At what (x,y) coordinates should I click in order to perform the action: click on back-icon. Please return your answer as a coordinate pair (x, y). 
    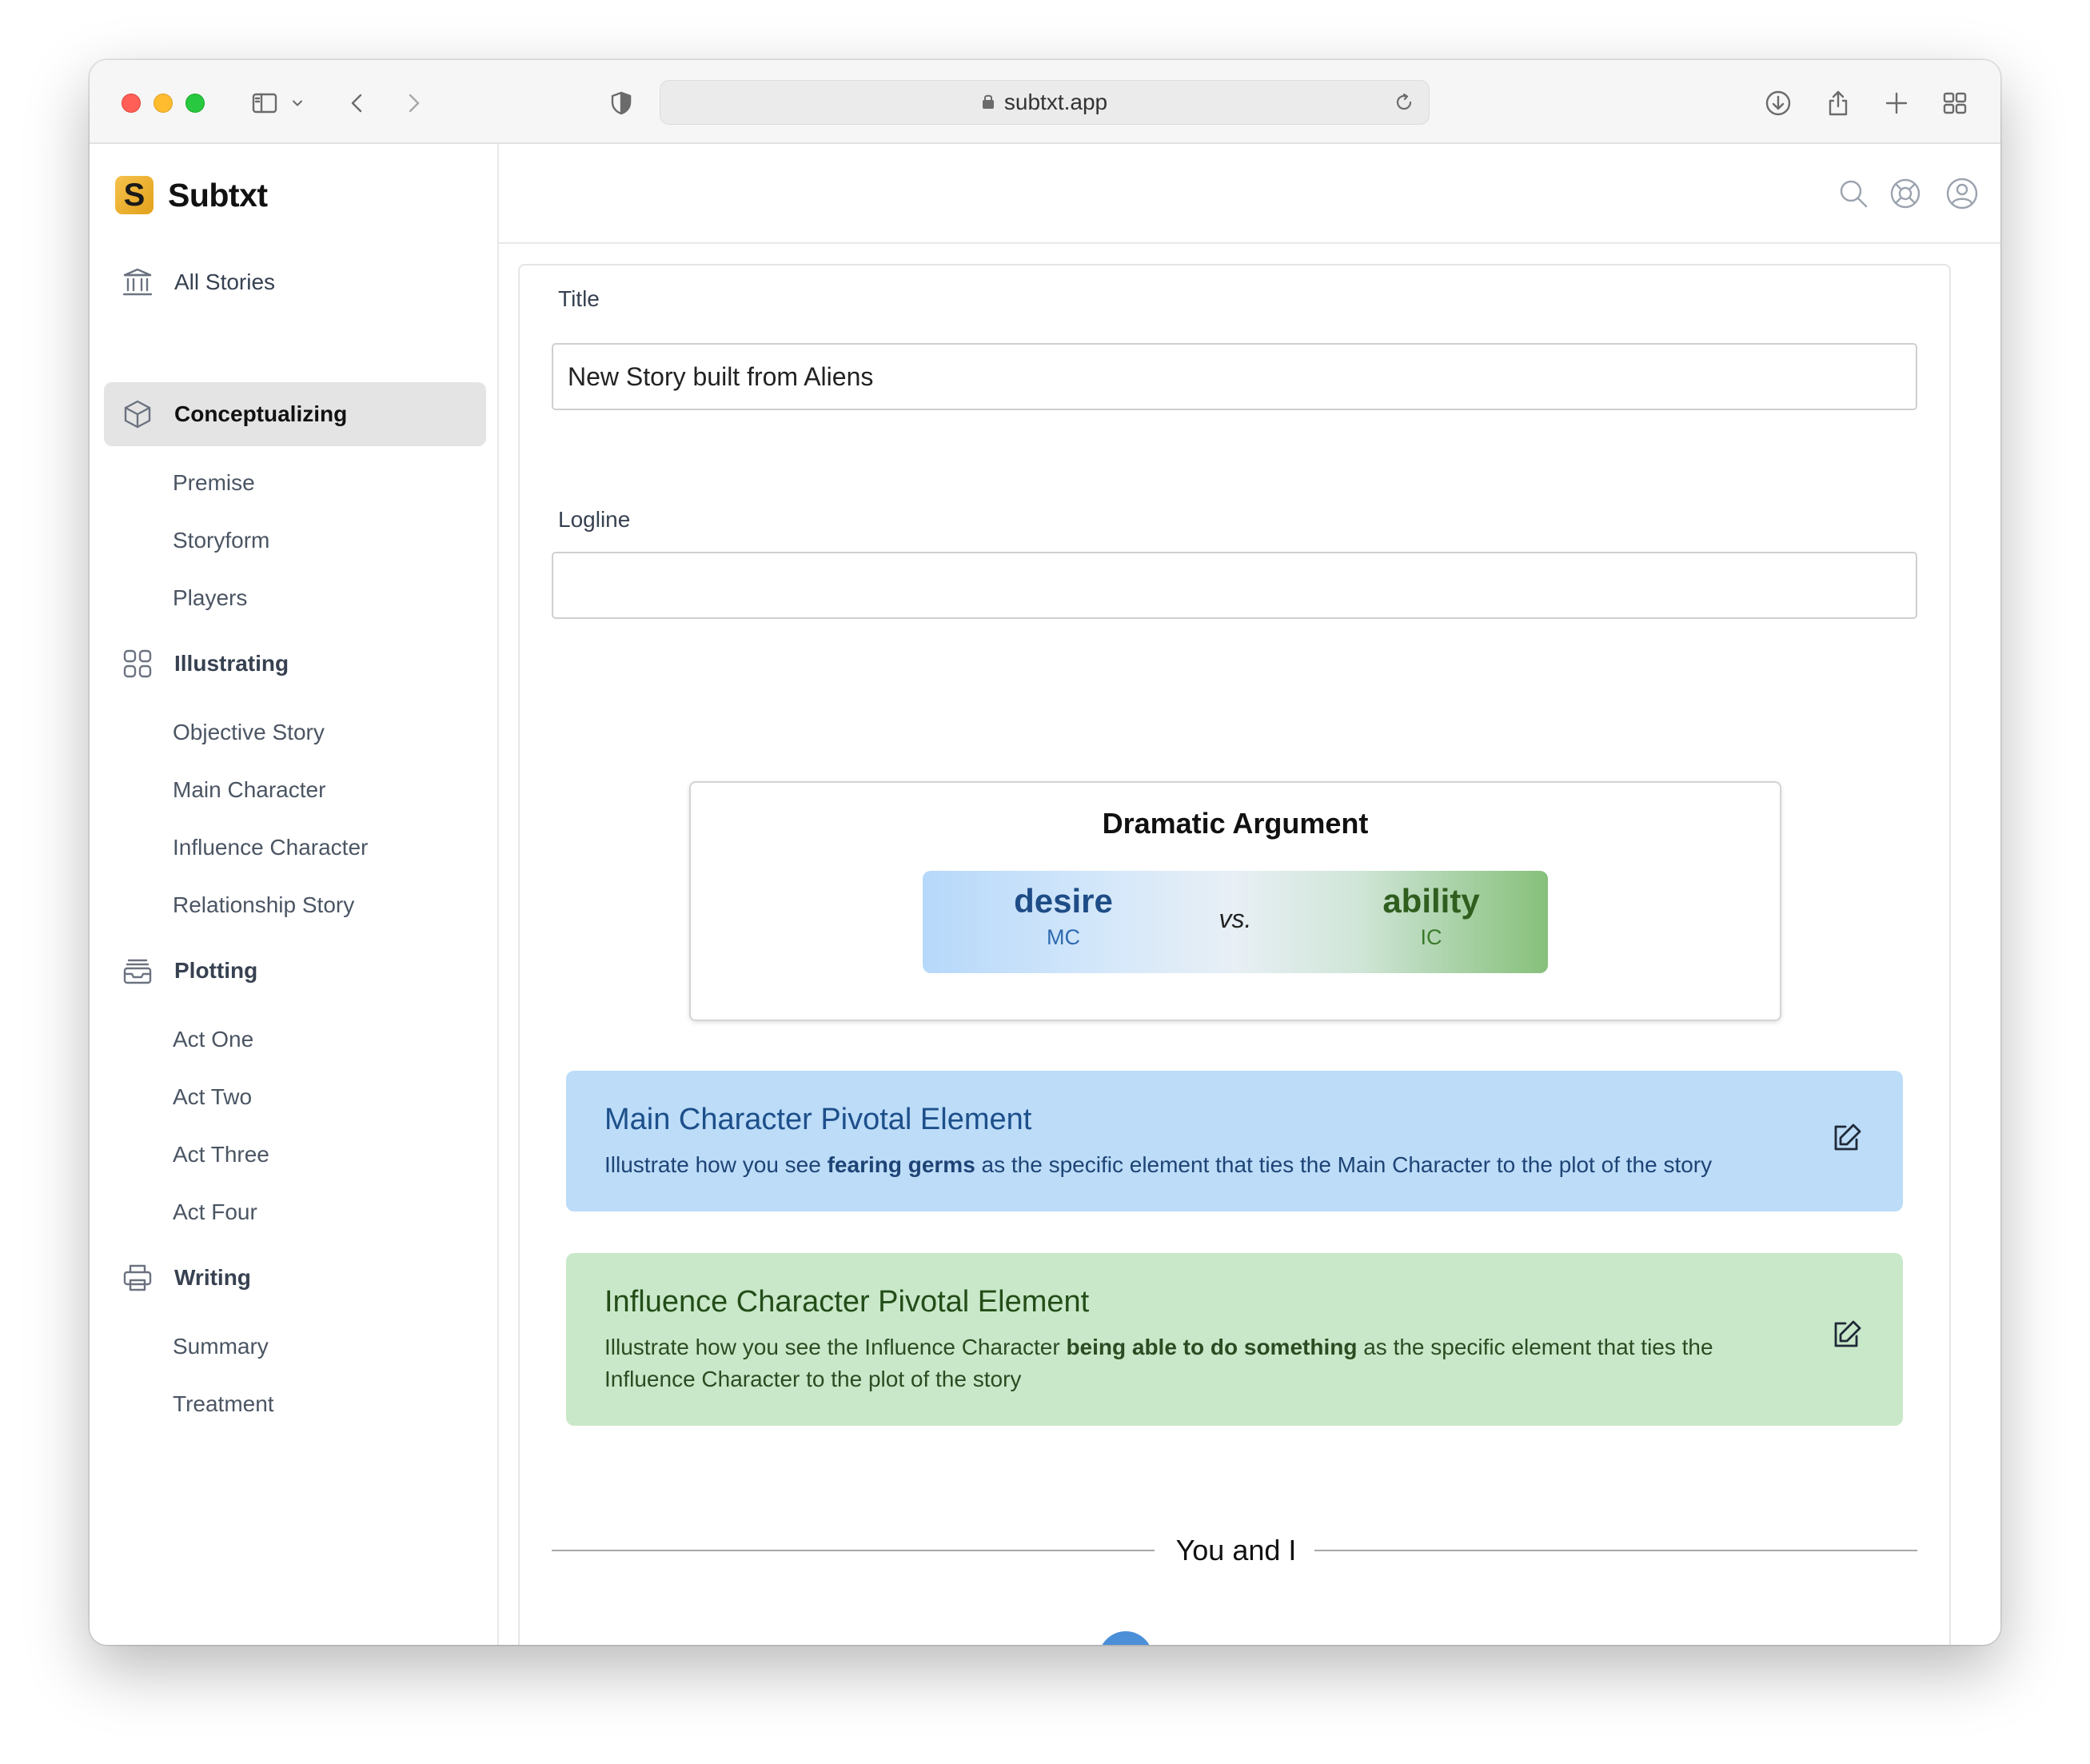
    Looking at the image, I should click on (357, 103).